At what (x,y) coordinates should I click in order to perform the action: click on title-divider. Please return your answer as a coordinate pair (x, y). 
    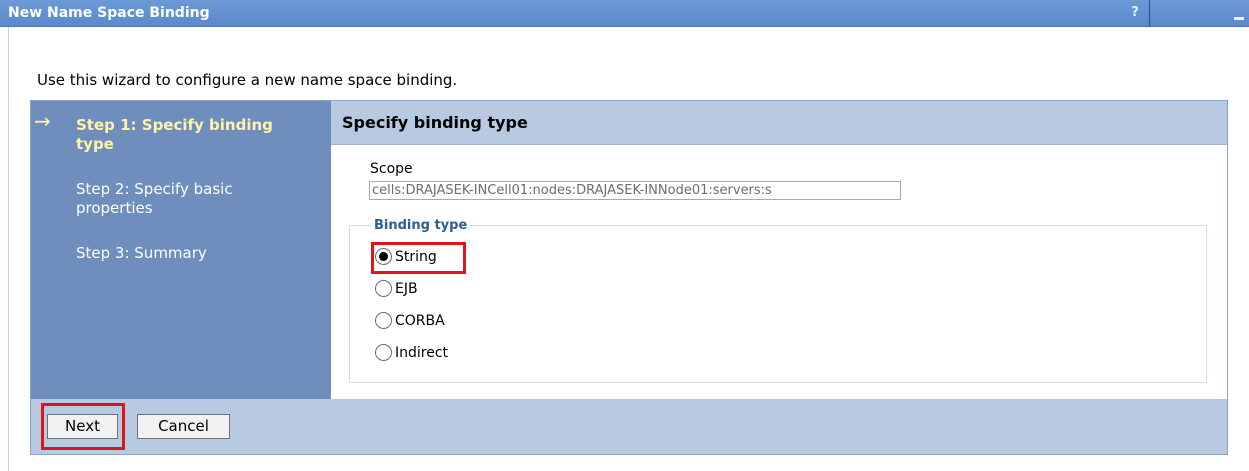
    Looking at the image, I should click on (1149, 13).